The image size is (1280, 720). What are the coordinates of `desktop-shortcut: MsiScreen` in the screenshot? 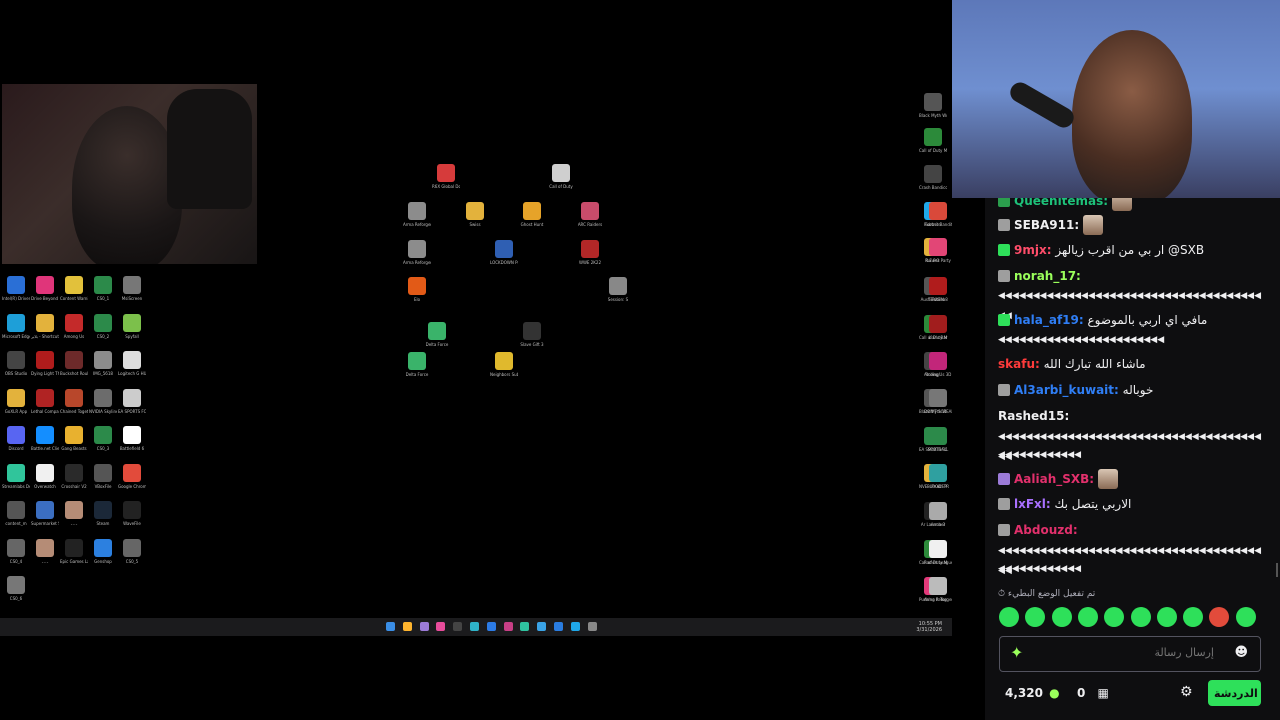 It's located at (132, 288).